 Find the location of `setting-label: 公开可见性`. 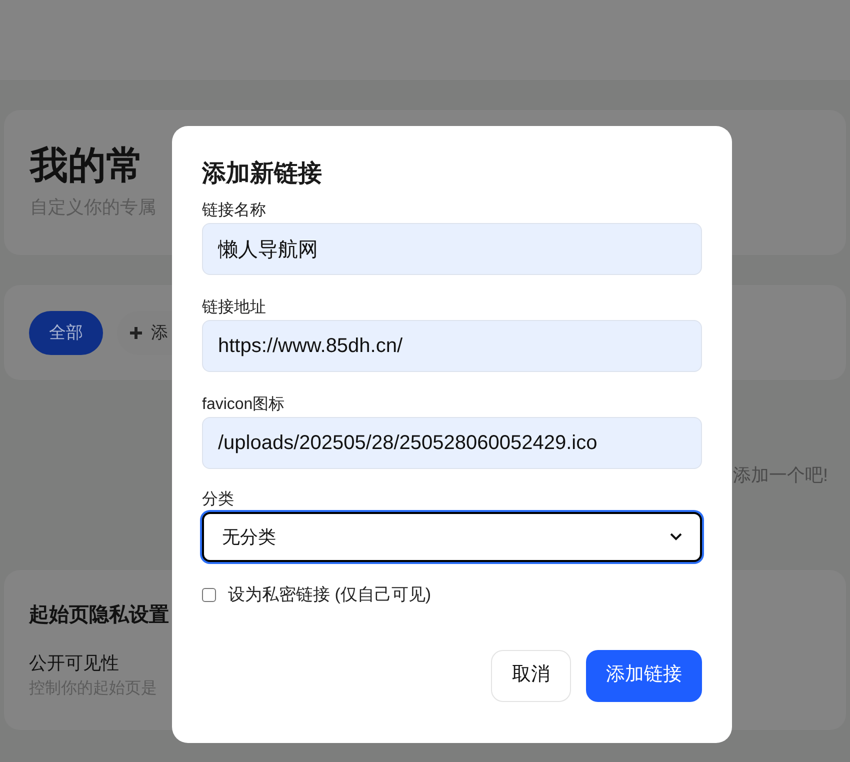

setting-label: 公开可见性 is located at coordinates (74, 663).